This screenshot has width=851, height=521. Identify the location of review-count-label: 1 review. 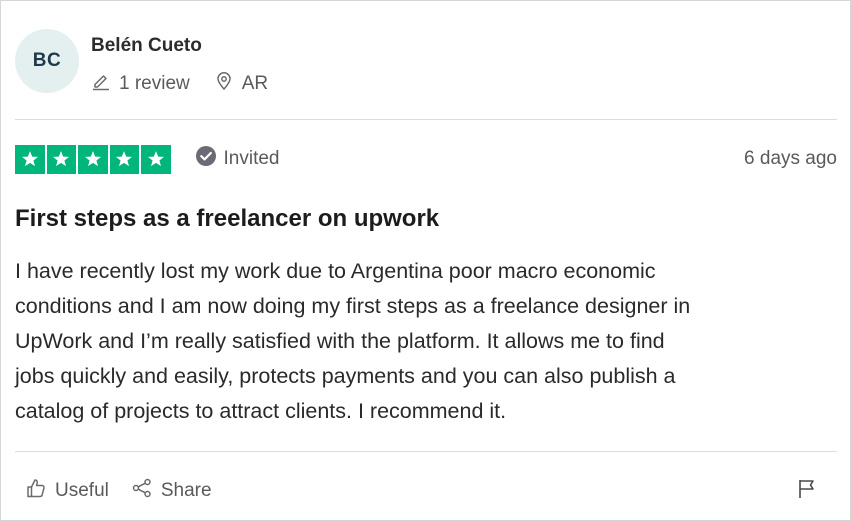
(154, 83).